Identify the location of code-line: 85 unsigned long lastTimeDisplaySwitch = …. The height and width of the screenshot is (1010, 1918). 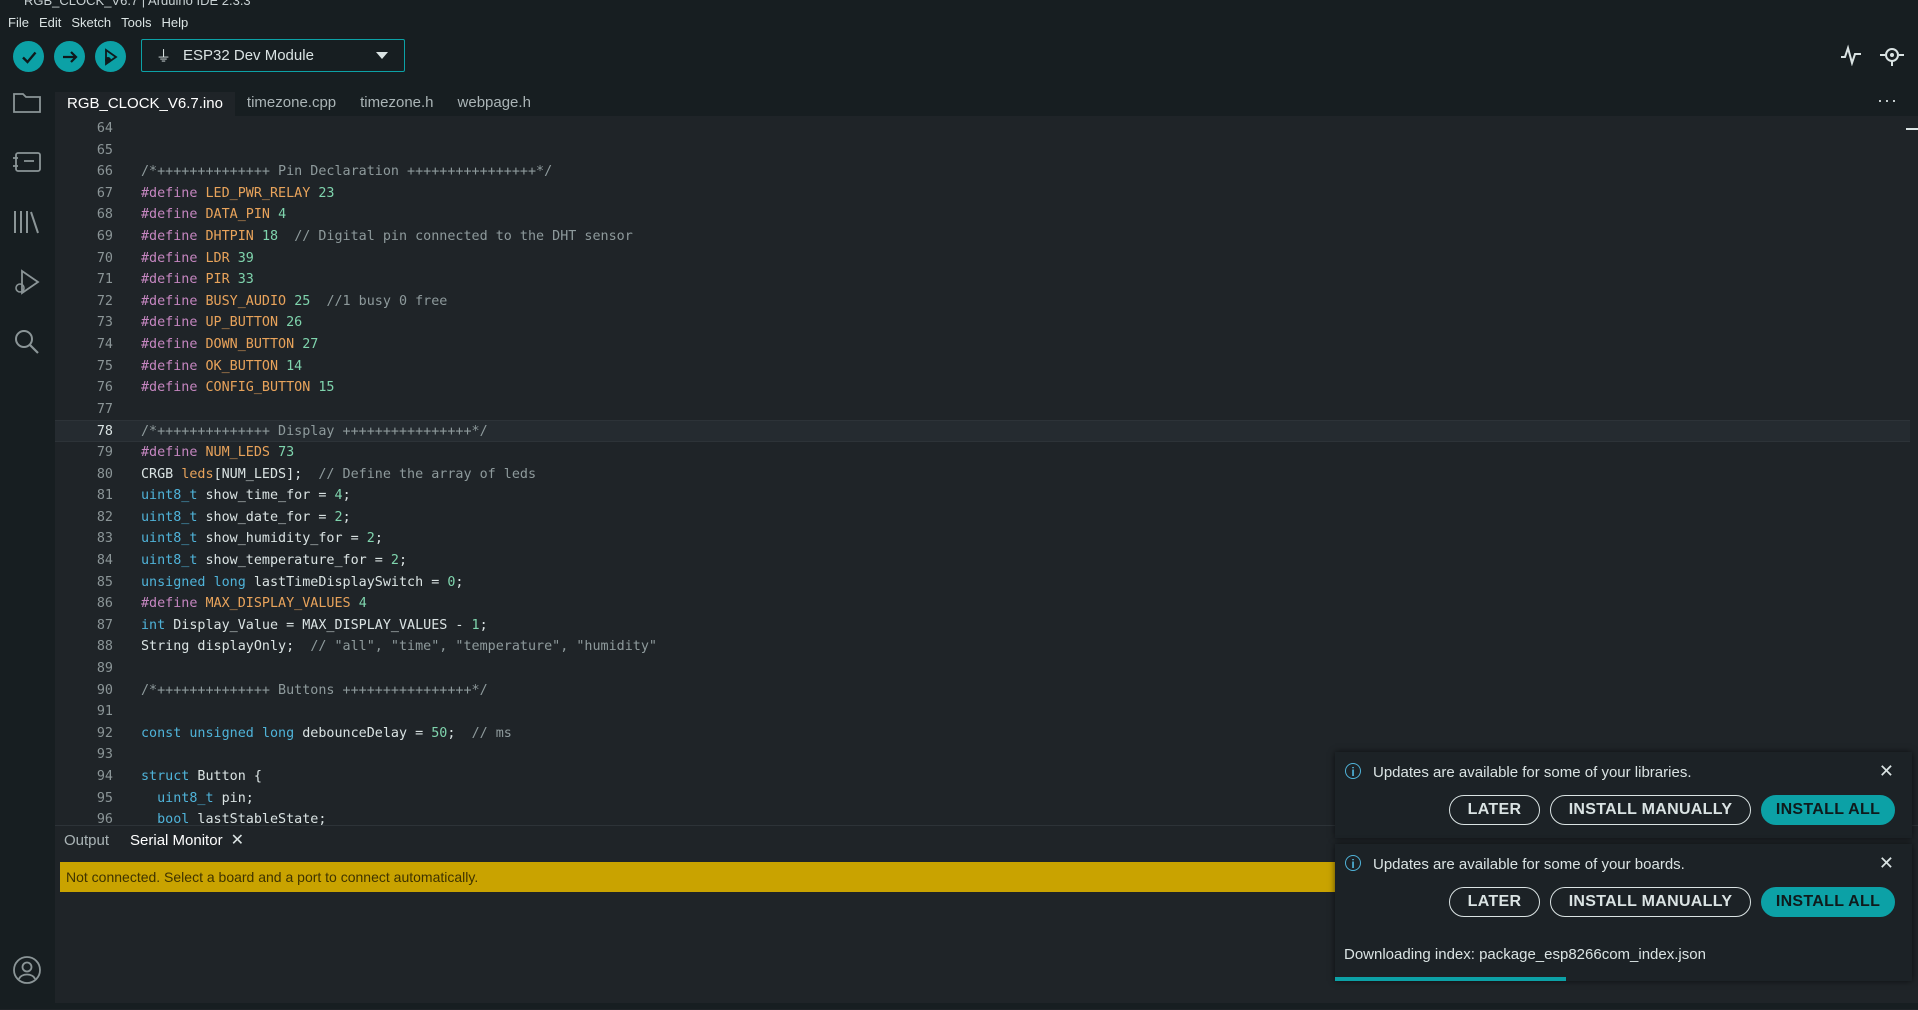
(982, 583).